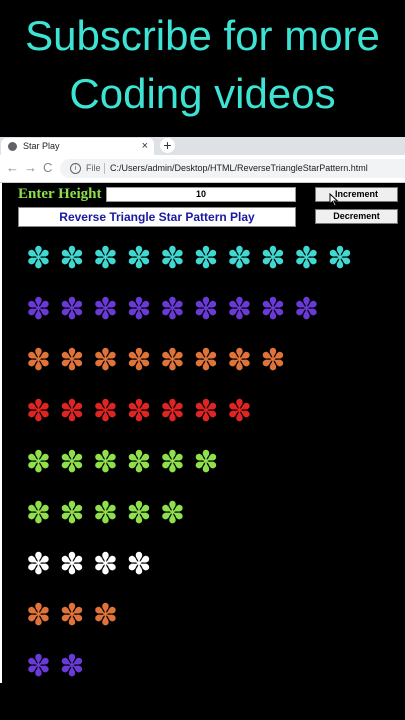 Image resolution: width=405 pixels, height=720 pixels. I want to click on bottom-strip, so click(202, 701).